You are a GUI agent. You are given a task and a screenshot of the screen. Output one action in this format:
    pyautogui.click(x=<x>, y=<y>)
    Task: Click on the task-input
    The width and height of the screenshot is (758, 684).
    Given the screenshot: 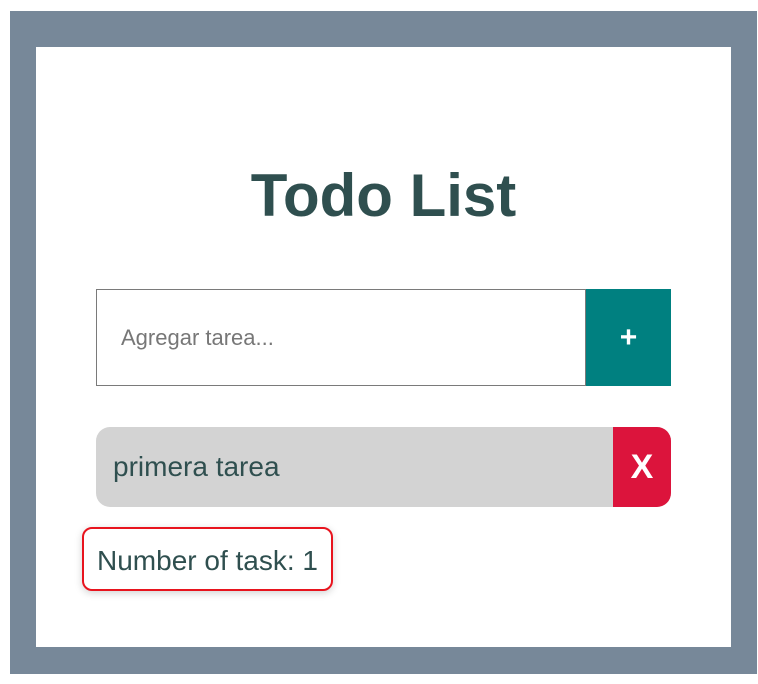 What is the action you would take?
    pyautogui.click(x=341, y=337)
    